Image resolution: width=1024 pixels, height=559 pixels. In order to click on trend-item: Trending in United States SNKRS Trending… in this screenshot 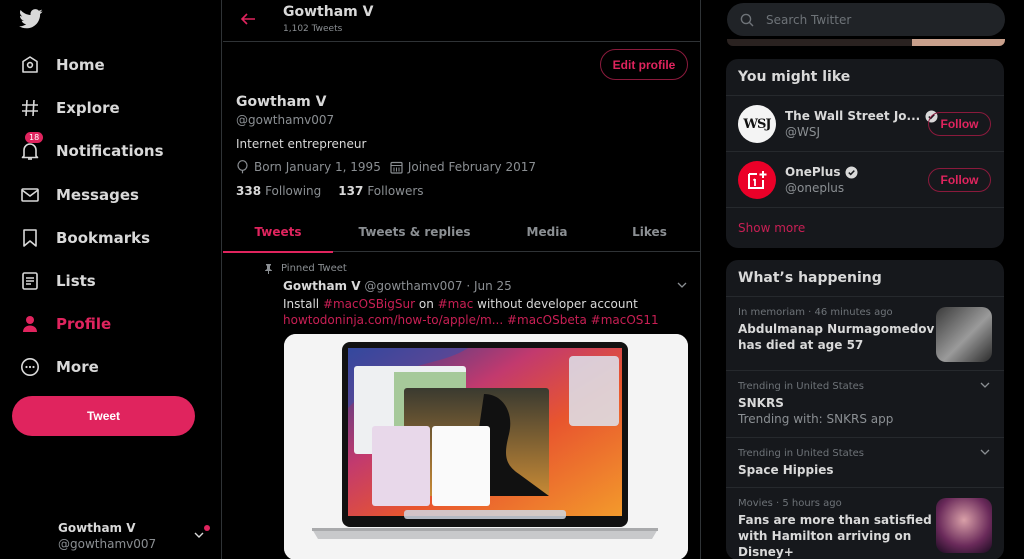, I will do `click(865, 404)`.